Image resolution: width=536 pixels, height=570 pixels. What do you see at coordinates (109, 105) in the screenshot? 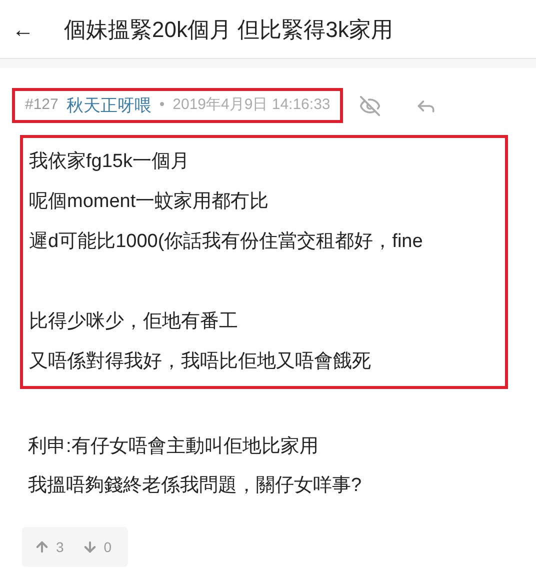
I see `author-link: 秋天正呀喂` at bounding box center [109, 105].